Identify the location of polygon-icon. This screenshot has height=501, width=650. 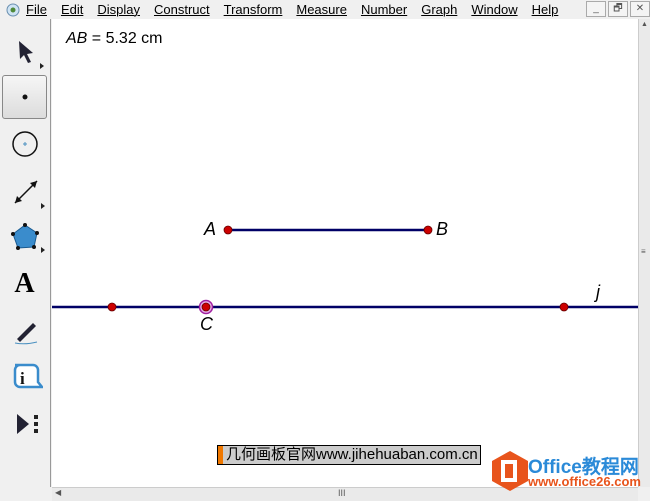
(27, 238).